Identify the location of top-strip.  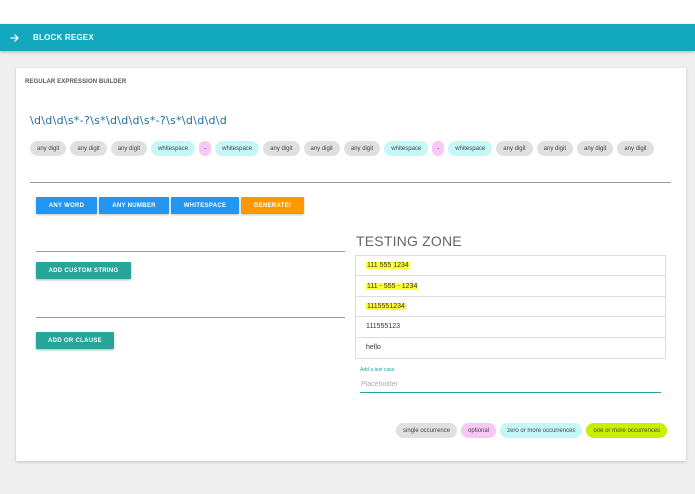
(347, 12).